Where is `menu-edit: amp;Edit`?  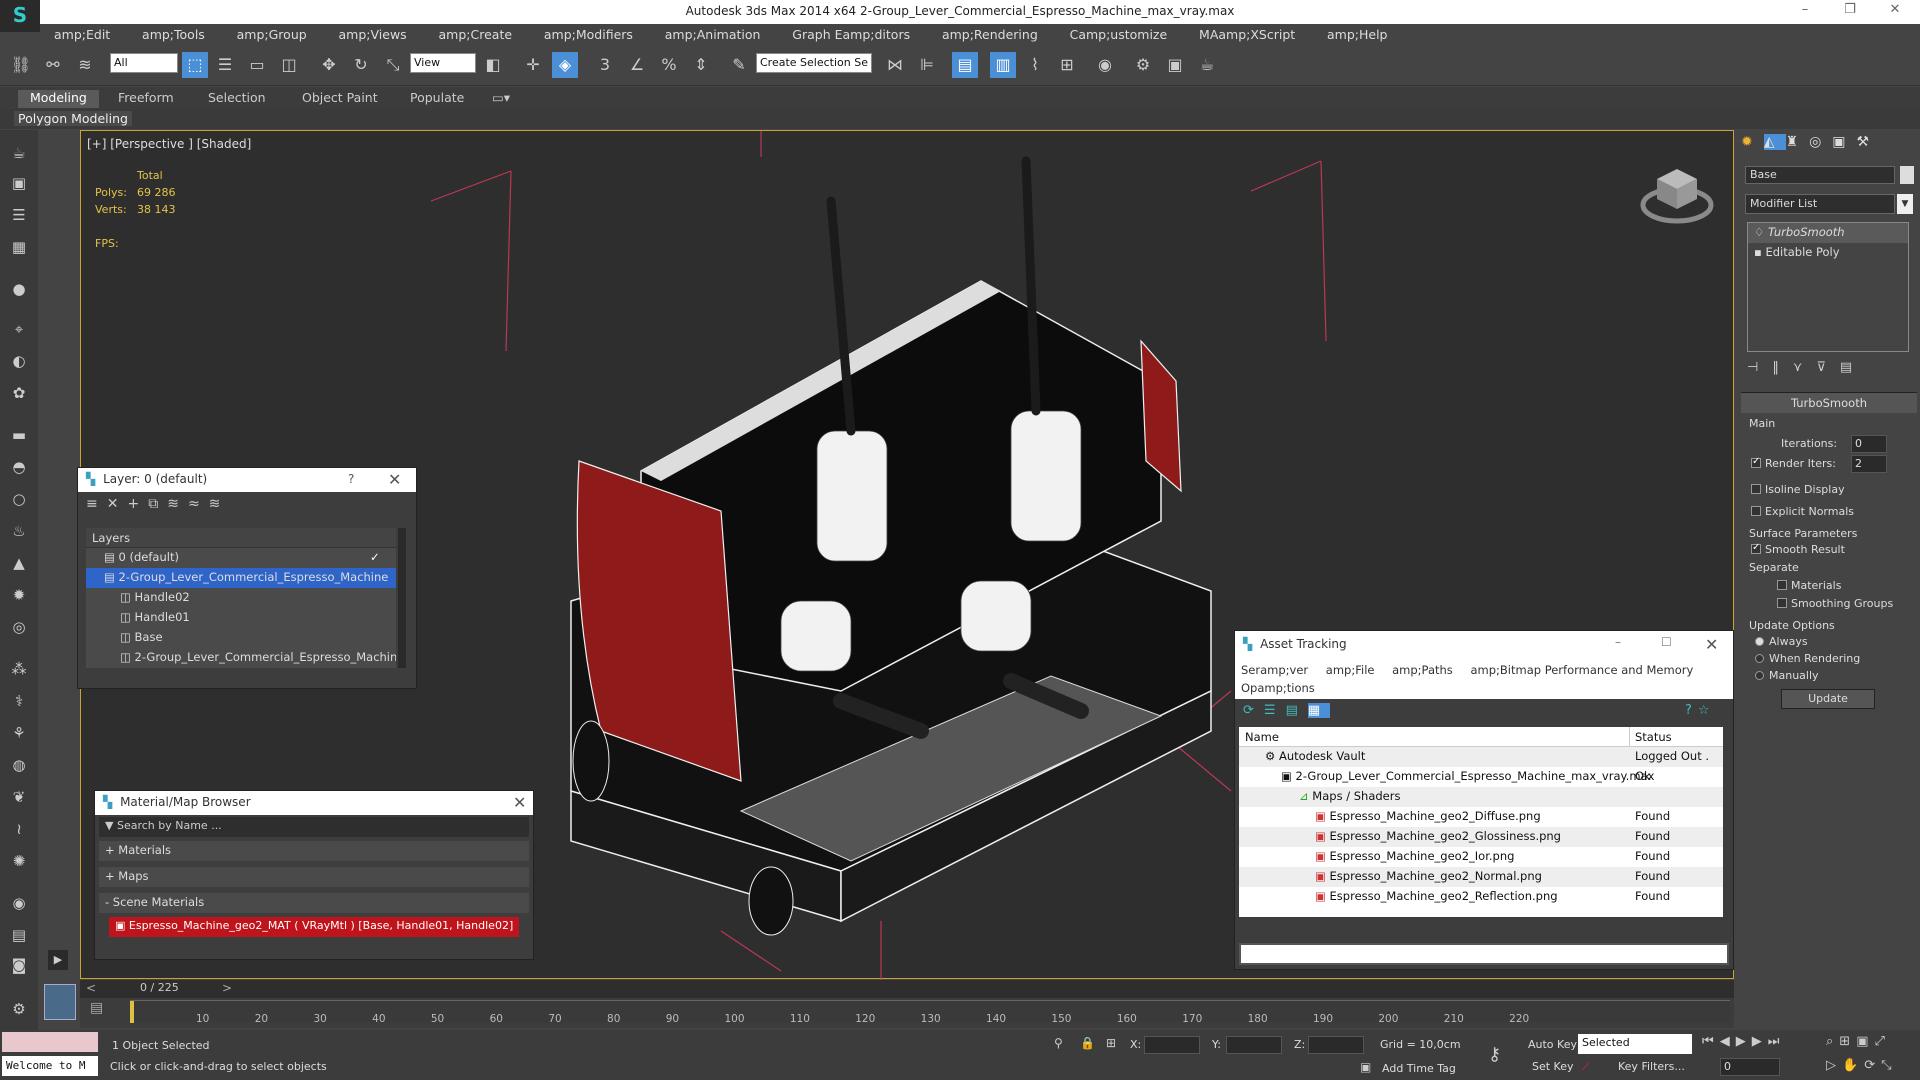 menu-edit: amp;Edit is located at coordinates (82, 33).